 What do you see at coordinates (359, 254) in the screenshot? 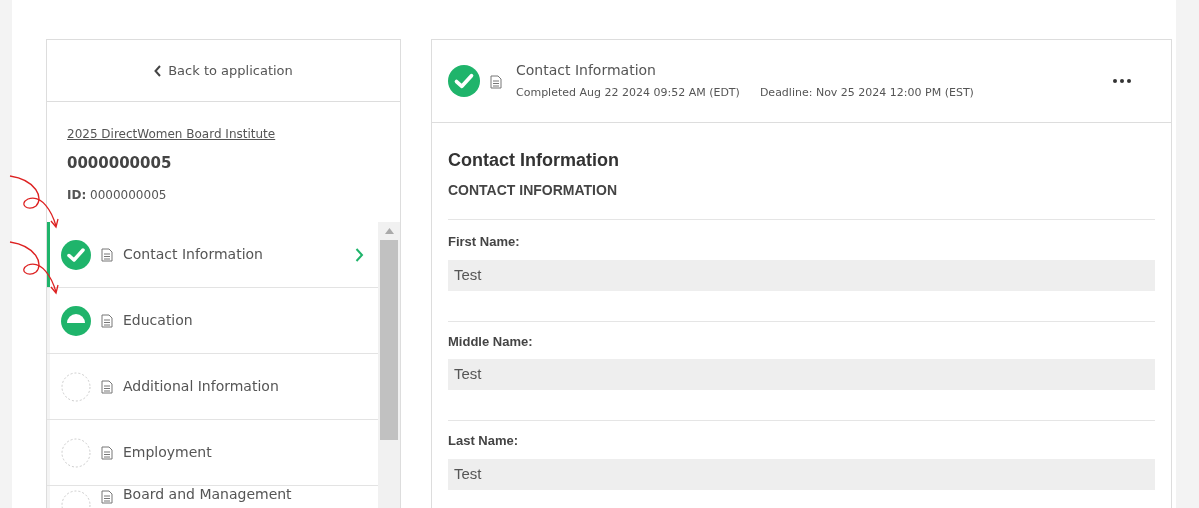
I see `chevron-right-icon` at bounding box center [359, 254].